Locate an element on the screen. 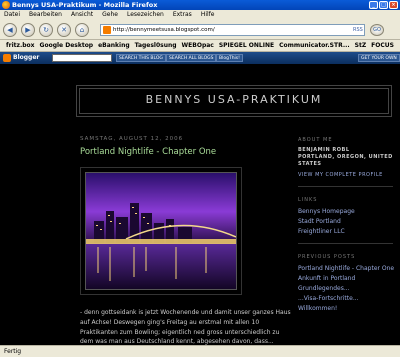 This screenshot has width=400, height=357. portland-night-photo is located at coordinates (161, 231).